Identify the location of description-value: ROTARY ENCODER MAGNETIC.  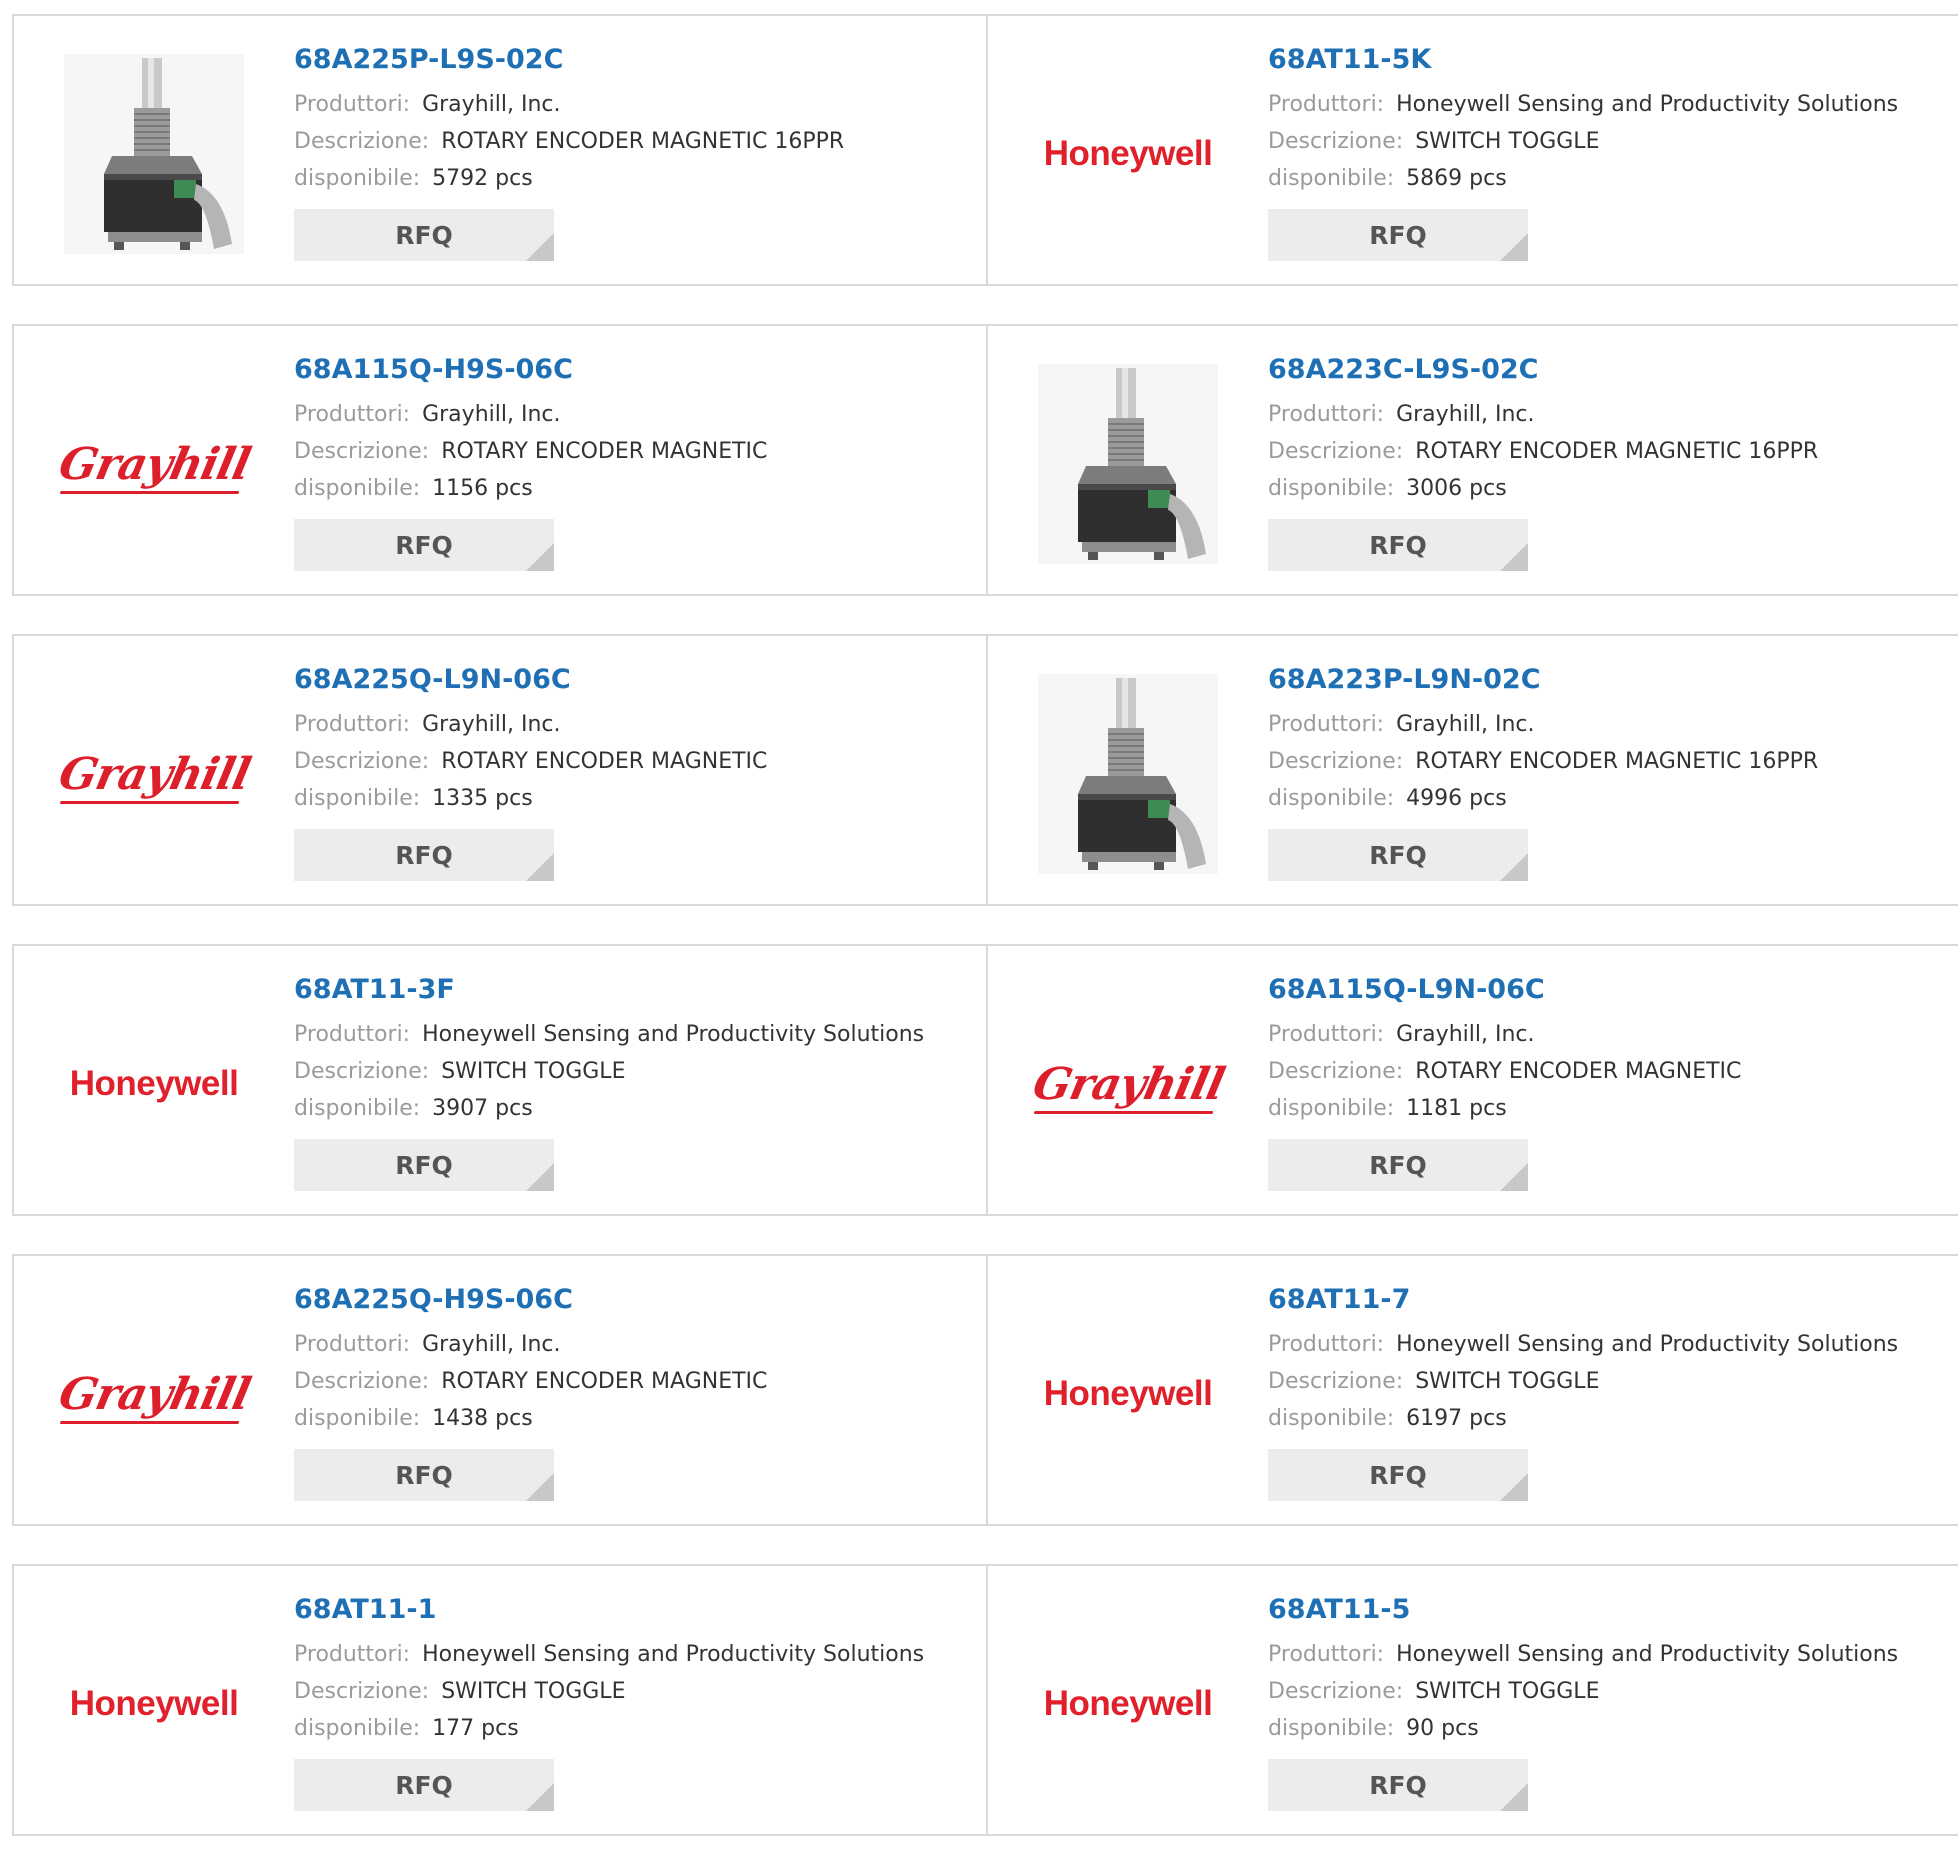
(604, 451).